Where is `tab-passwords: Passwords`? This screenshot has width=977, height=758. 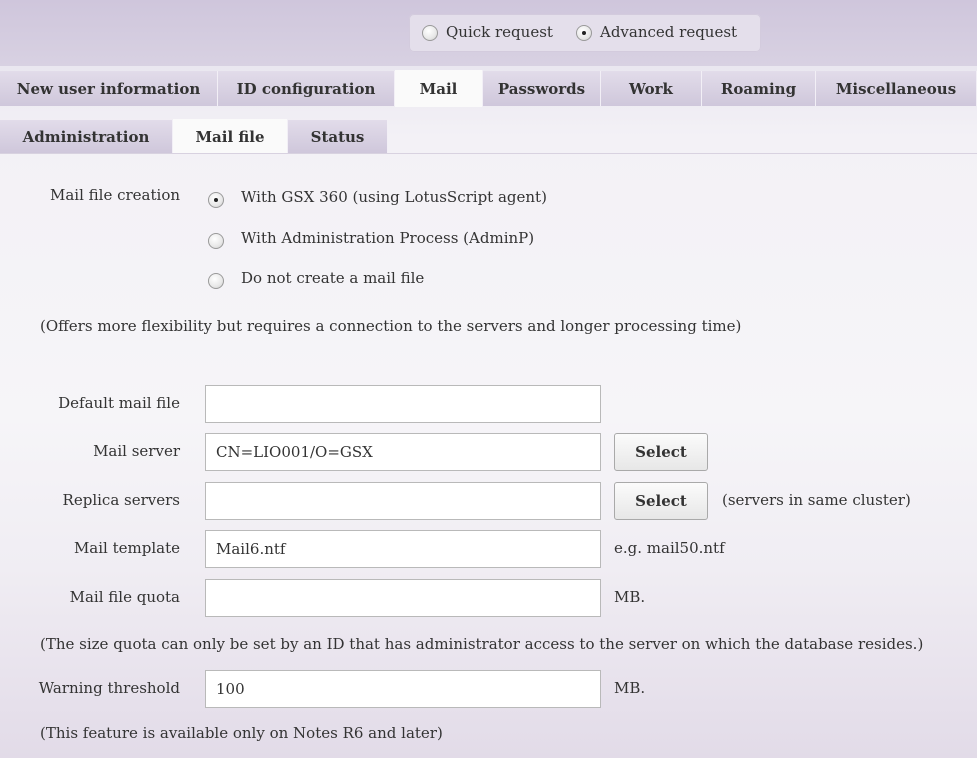
tab-passwords: Passwords is located at coordinates (542, 88).